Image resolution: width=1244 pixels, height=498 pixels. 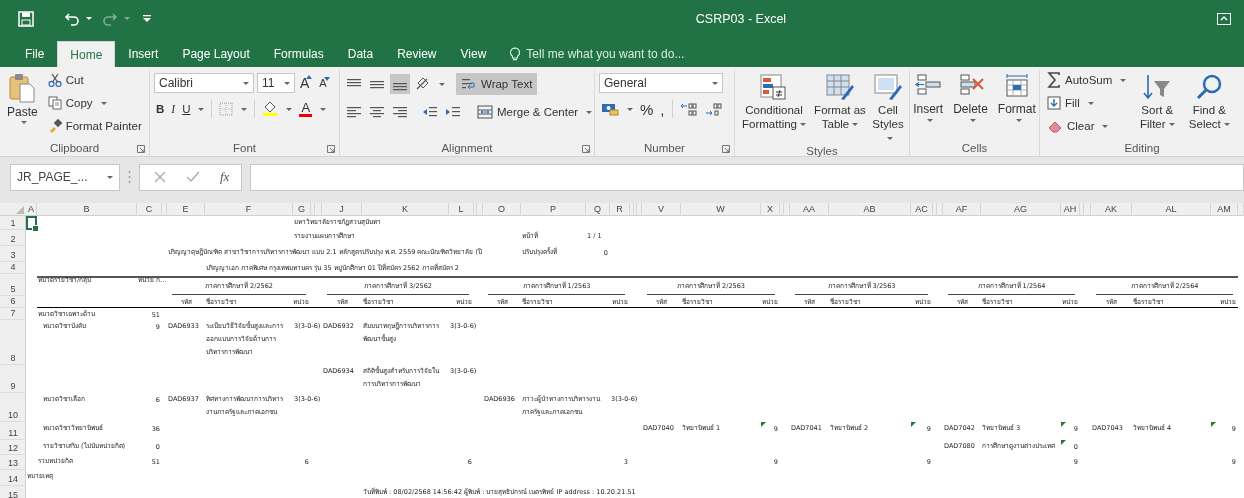 I want to click on ribbon-tab: Data, so click(x=360, y=54).